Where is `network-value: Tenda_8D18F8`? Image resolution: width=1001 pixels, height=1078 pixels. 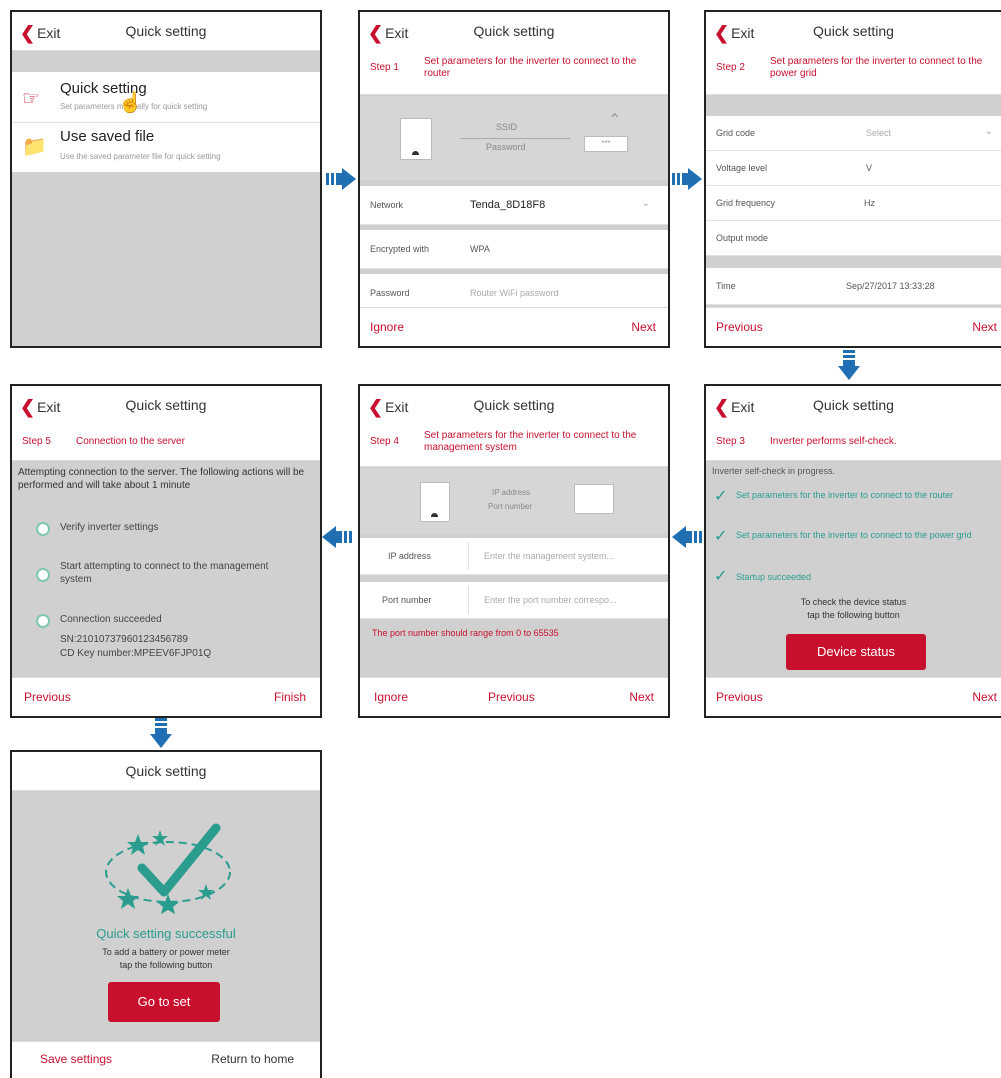
network-value: Tenda_8D18F8 is located at coordinates (508, 205).